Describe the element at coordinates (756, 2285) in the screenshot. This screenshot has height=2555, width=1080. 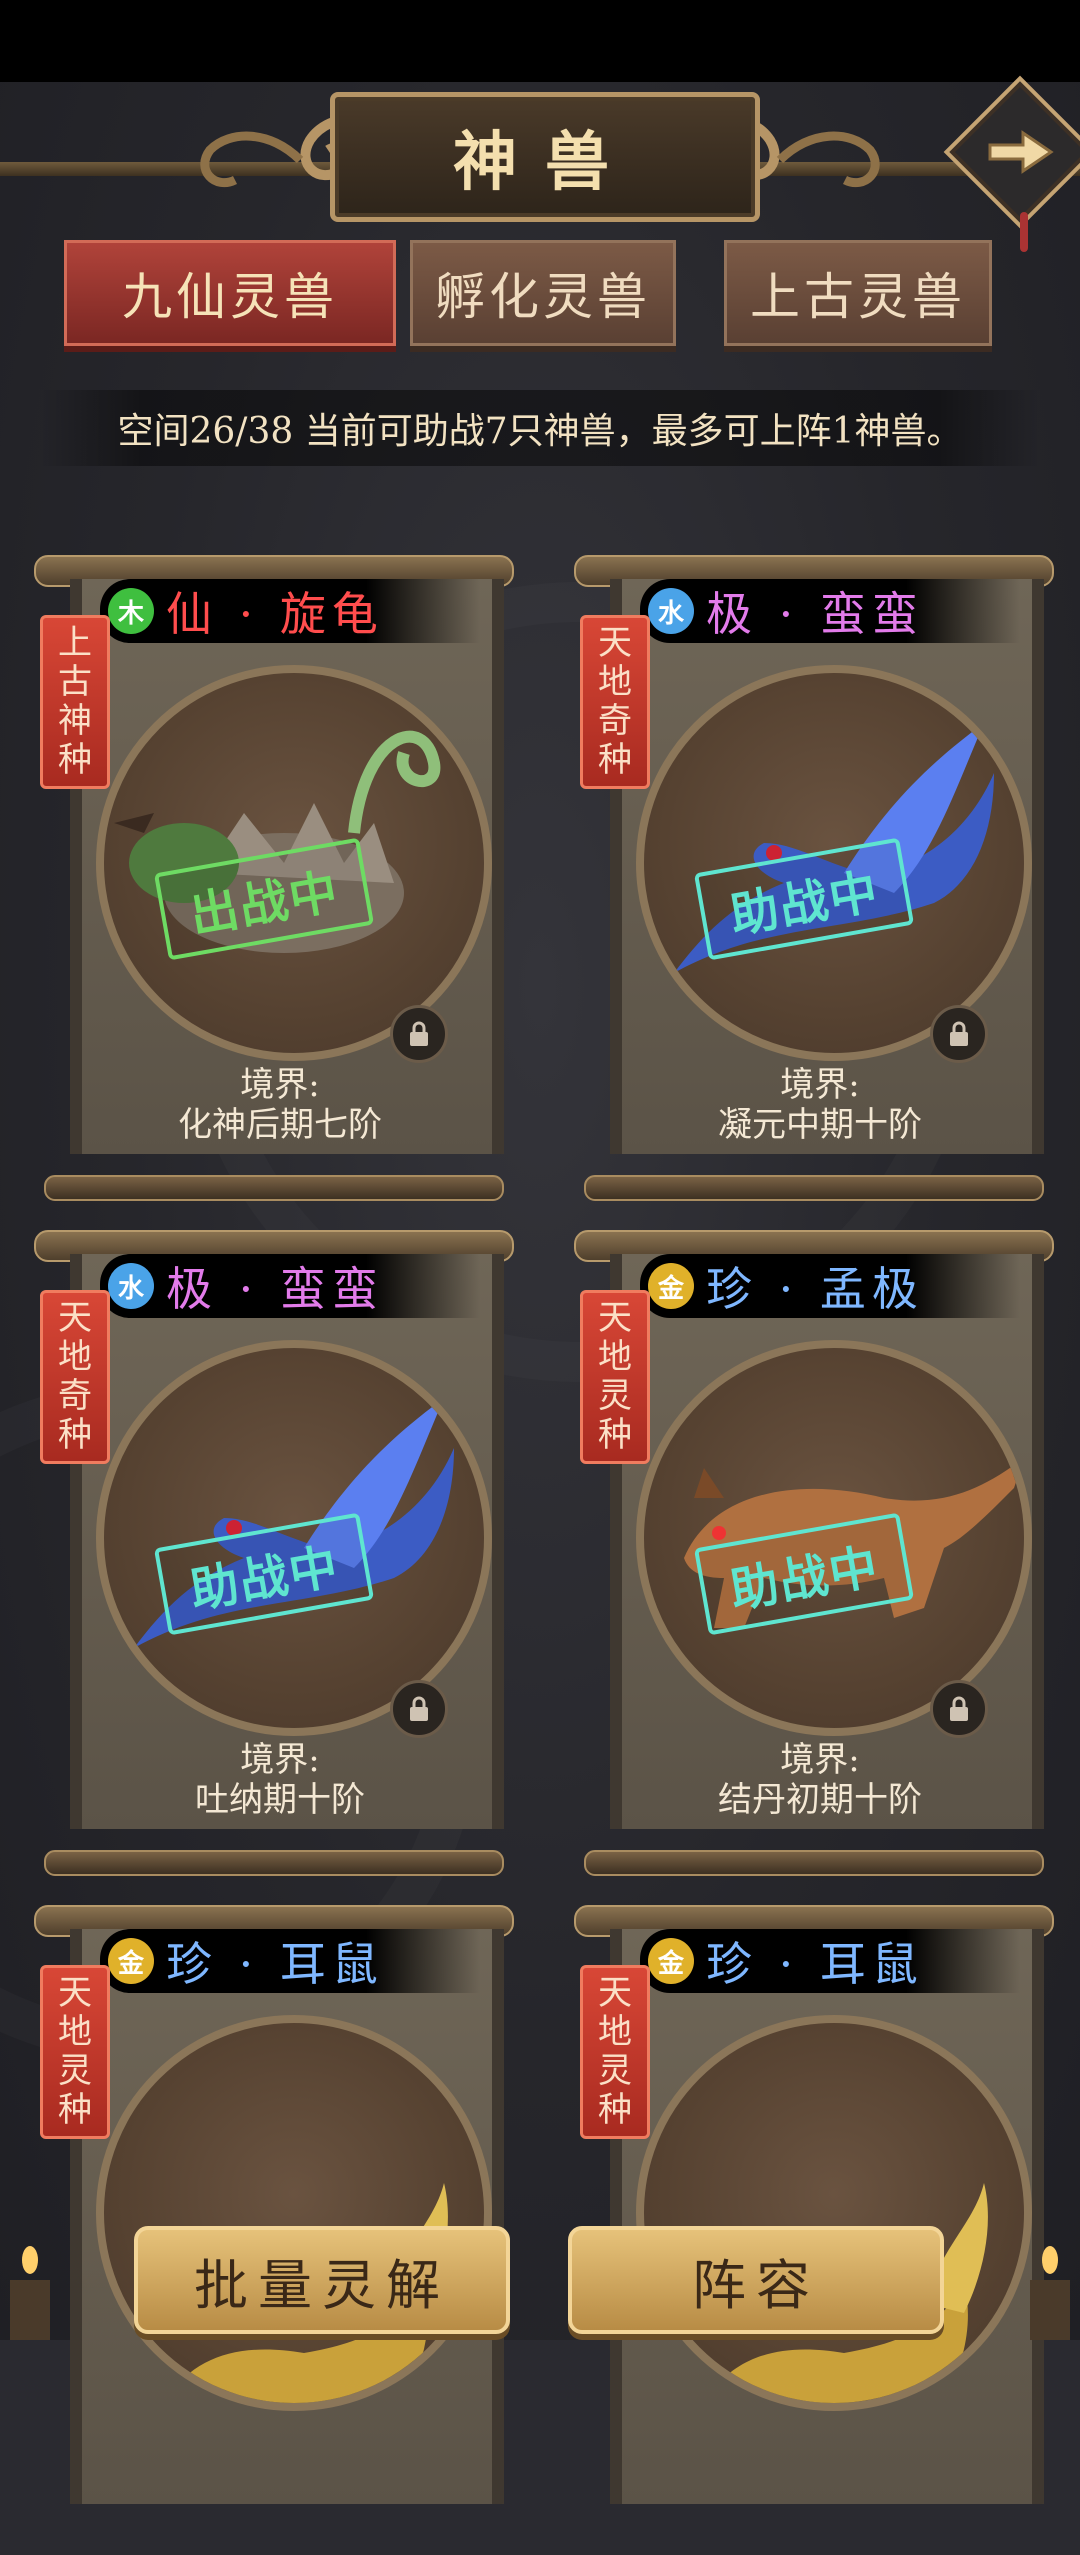
I see `lineup-label: 阵容` at that location.